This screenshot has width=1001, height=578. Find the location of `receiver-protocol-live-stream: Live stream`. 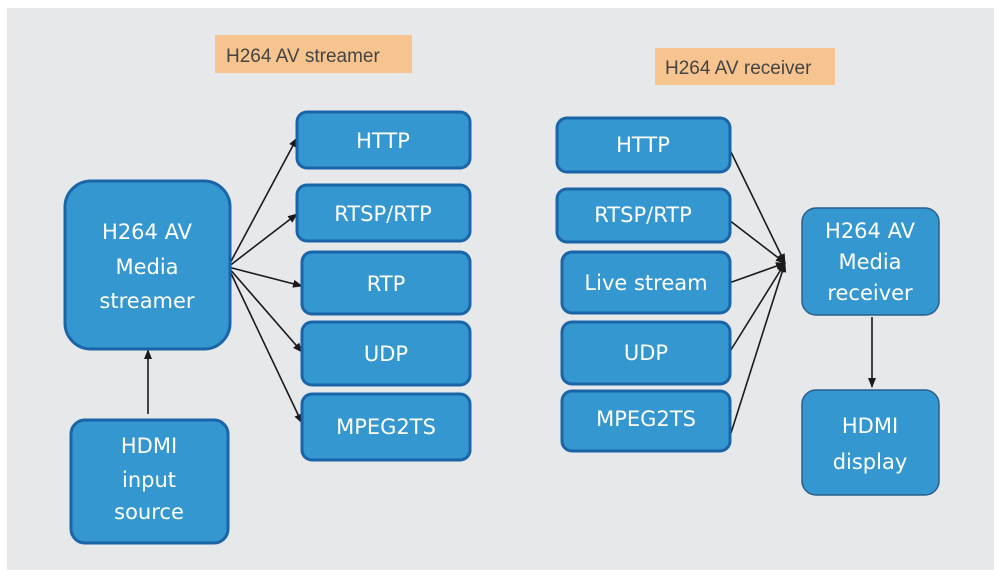

receiver-protocol-live-stream: Live stream is located at coordinates (646, 282).